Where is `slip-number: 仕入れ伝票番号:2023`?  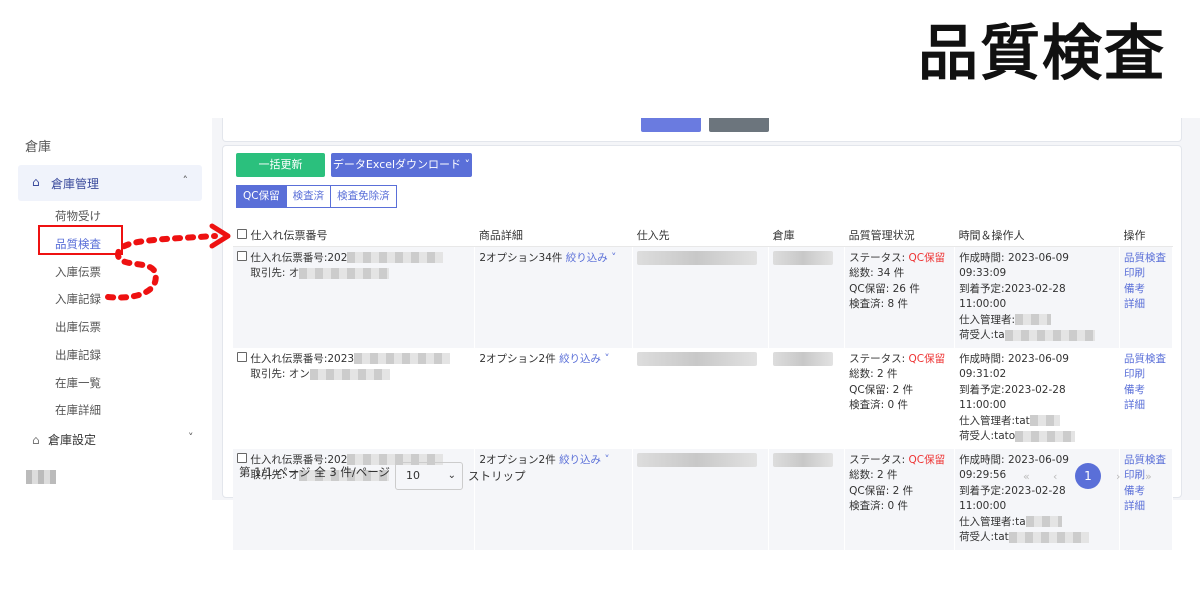 slip-number: 仕入れ伝票番号:2023 is located at coordinates (302, 358).